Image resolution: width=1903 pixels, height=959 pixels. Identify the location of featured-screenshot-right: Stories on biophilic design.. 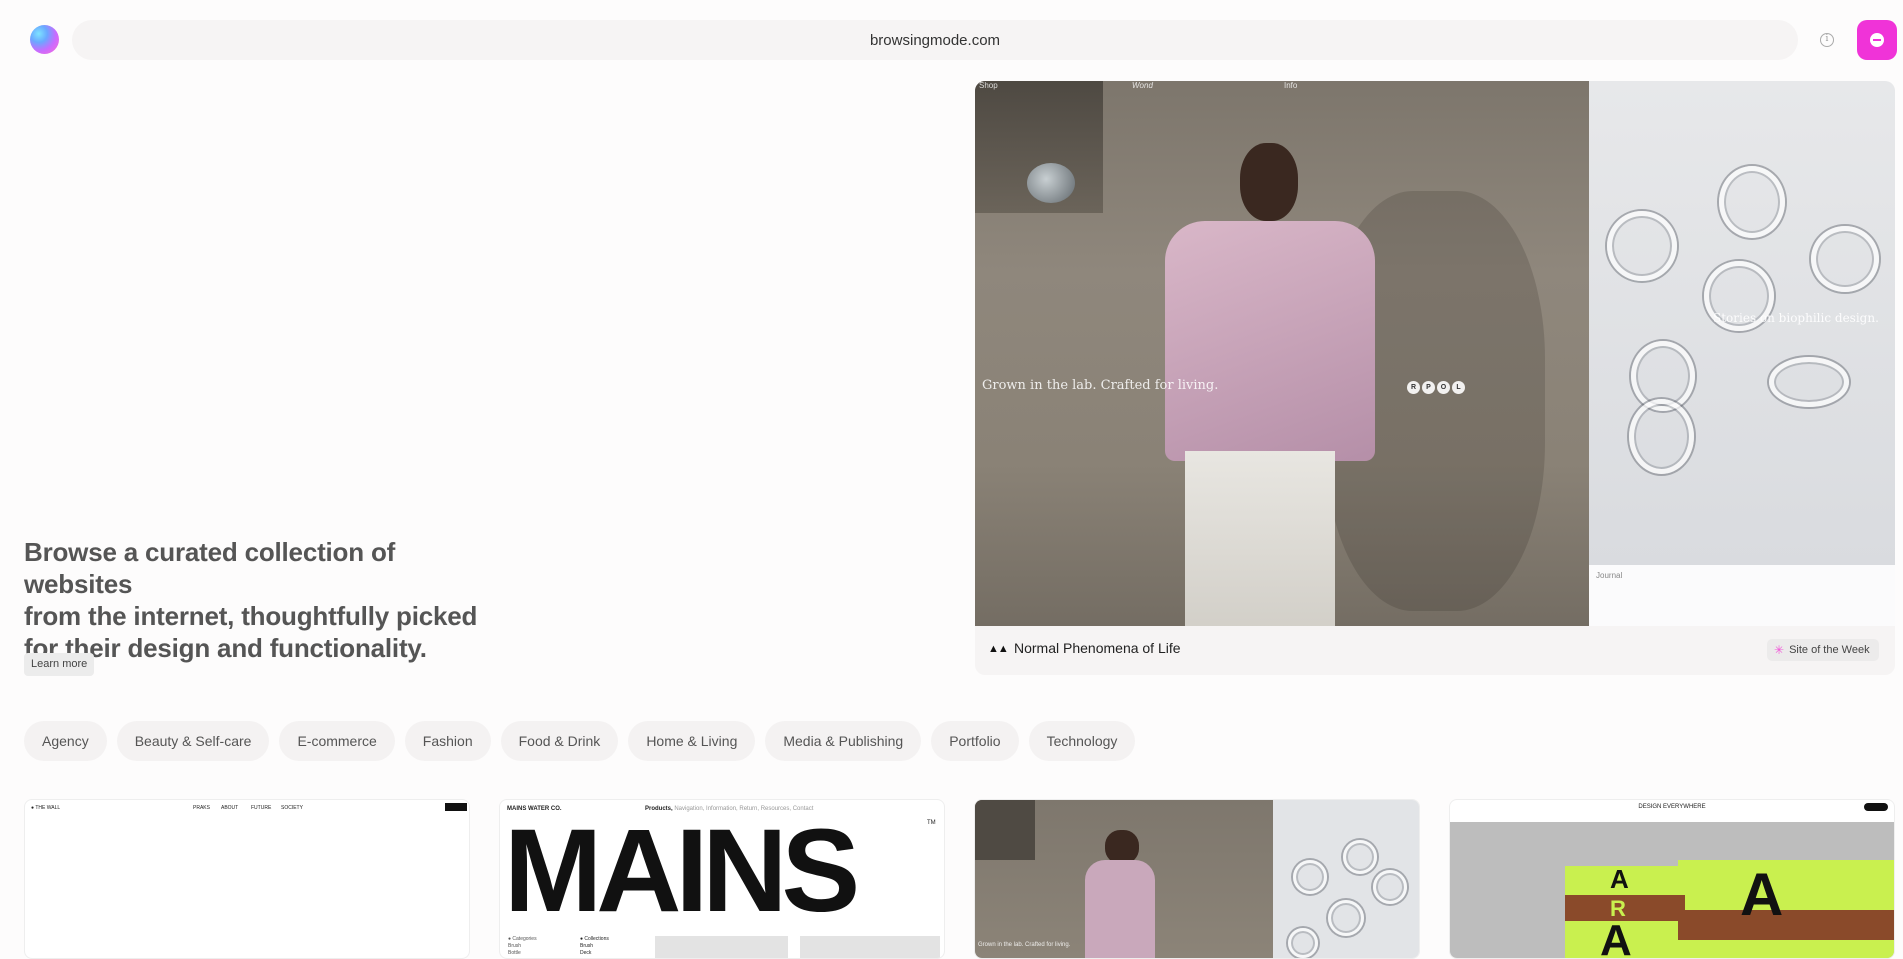
(1742, 323).